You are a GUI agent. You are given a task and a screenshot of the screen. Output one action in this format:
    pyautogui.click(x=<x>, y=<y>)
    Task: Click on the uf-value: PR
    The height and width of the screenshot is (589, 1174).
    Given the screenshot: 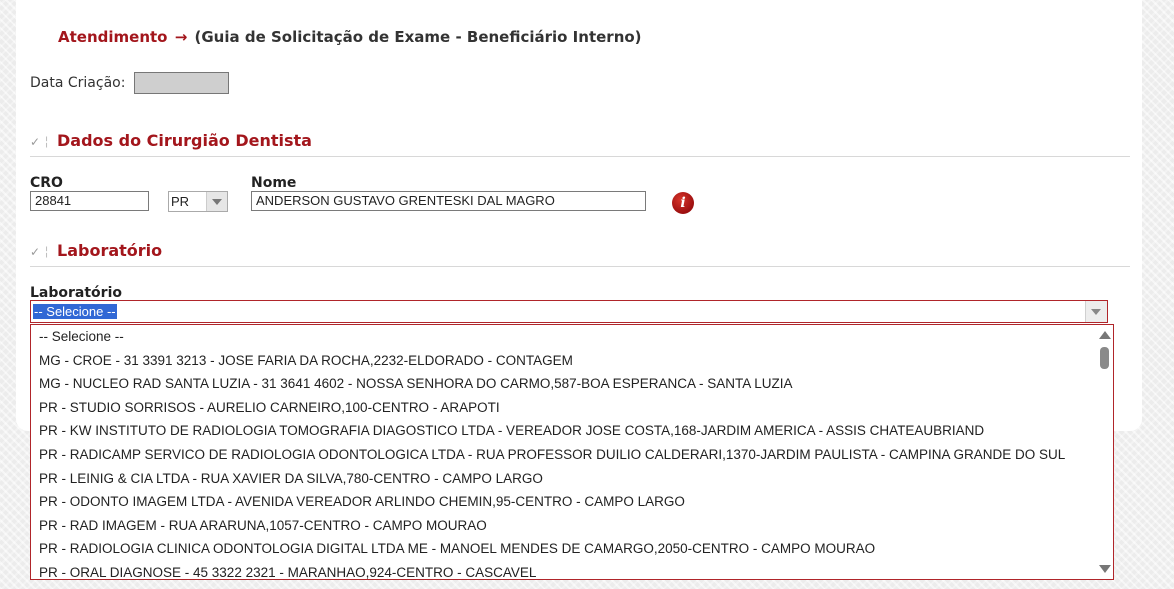 What is the action you would take?
    pyautogui.click(x=180, y=201)
    